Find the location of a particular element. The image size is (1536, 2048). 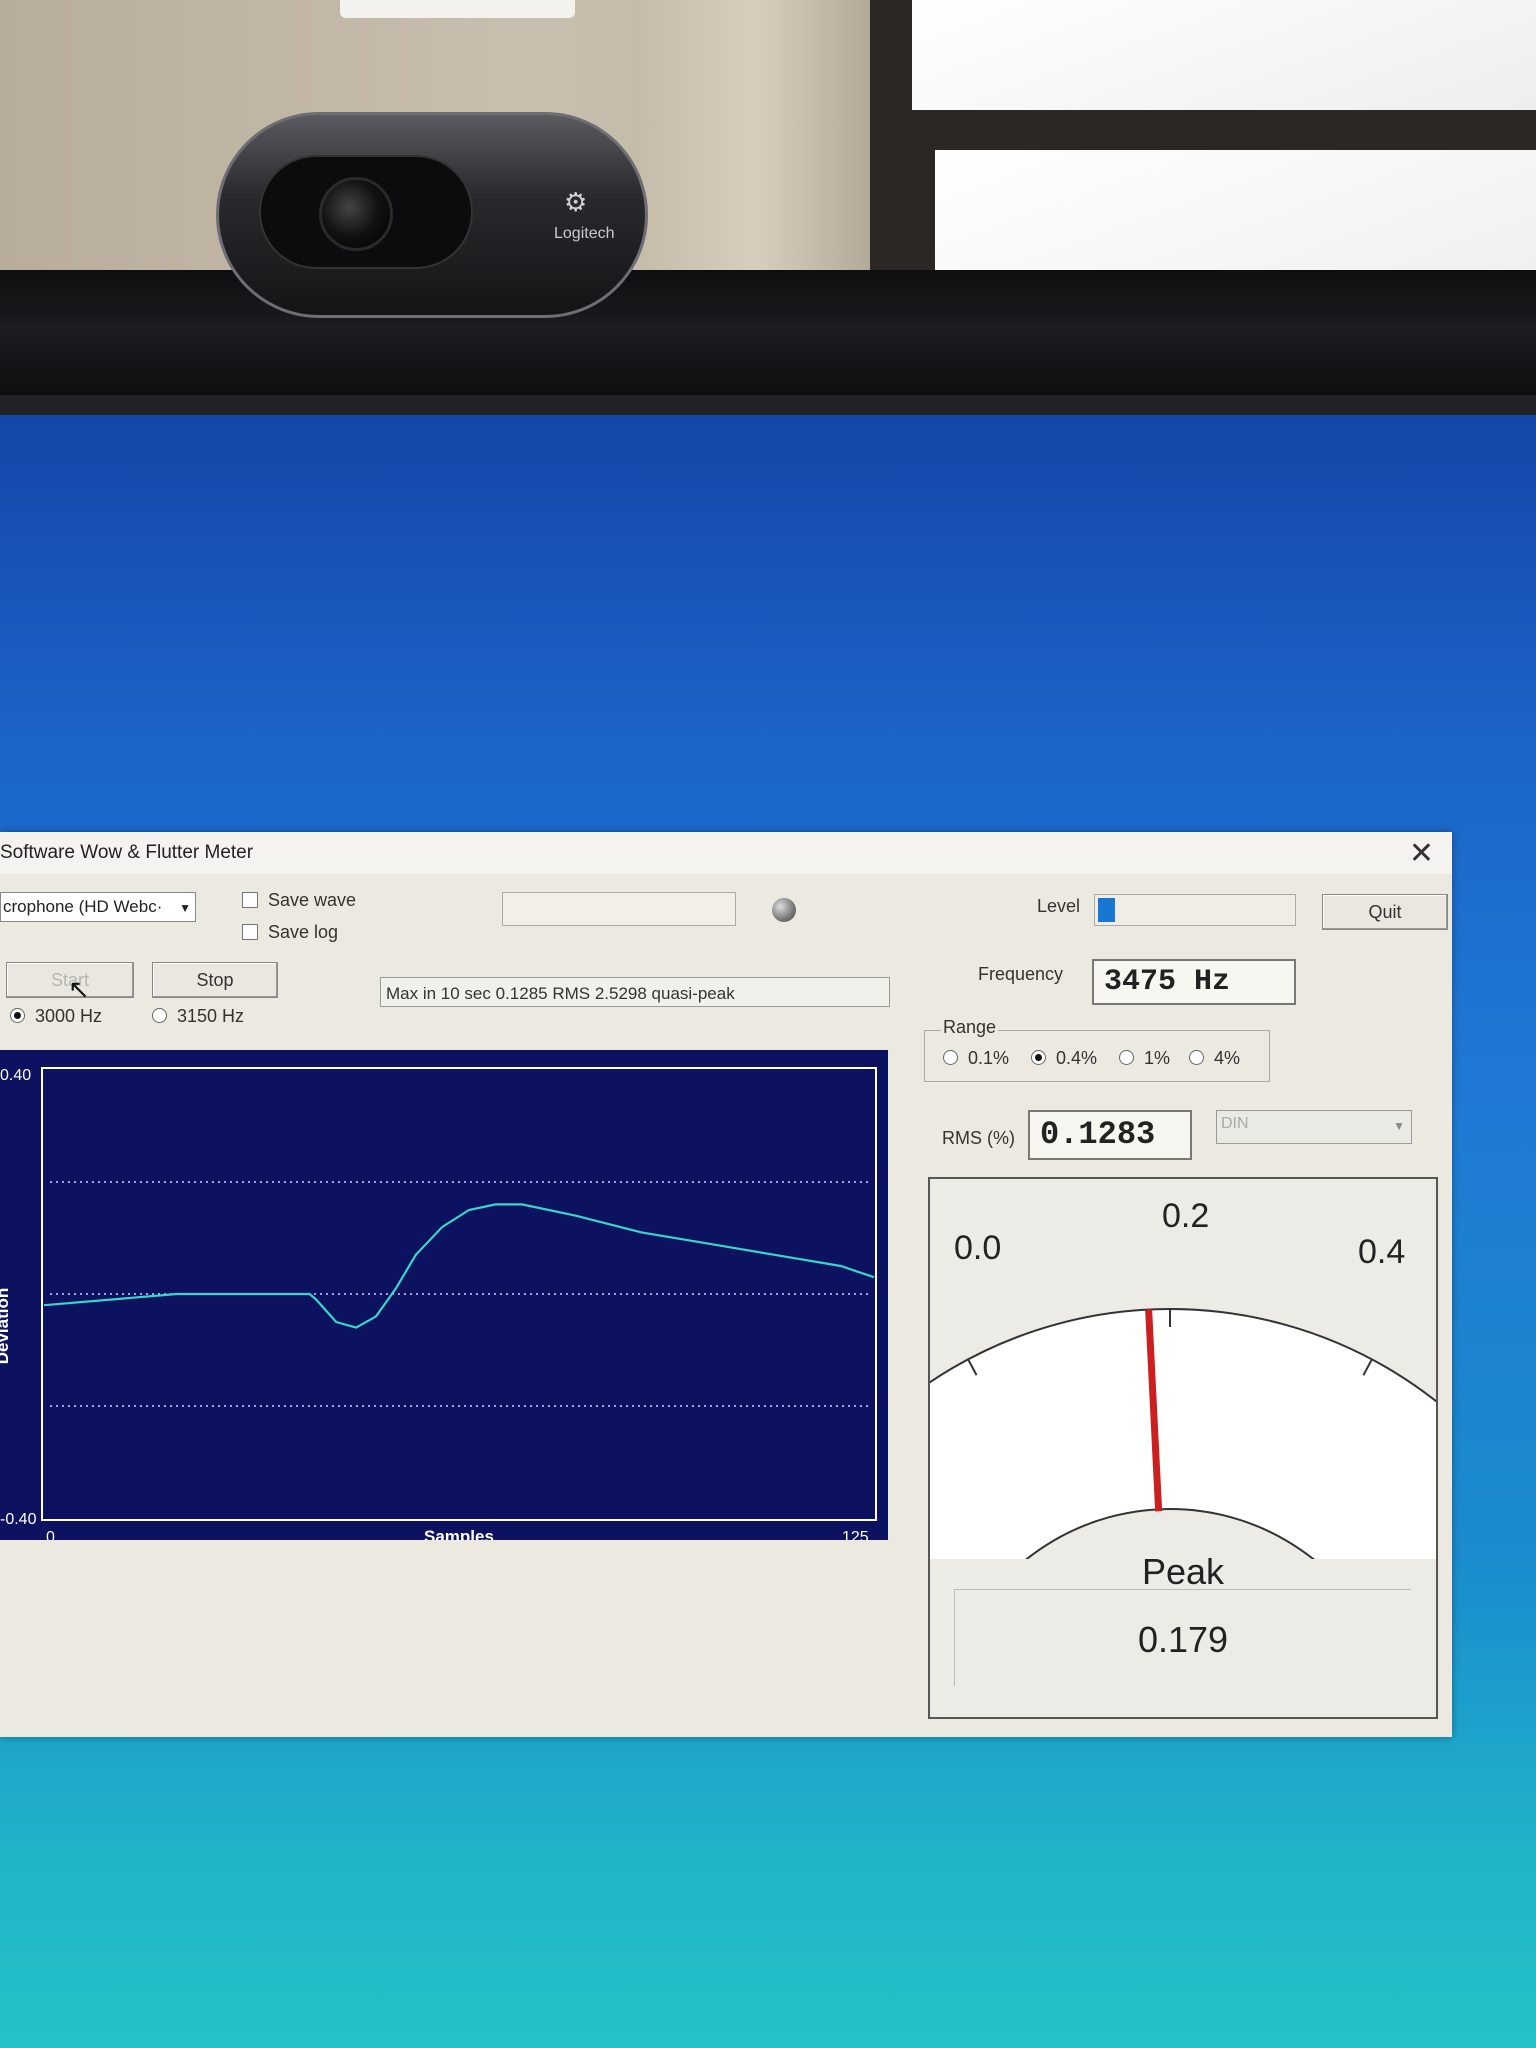

radio-3150hz-label: 3150 Hz is located at coordinates (211, 1016).